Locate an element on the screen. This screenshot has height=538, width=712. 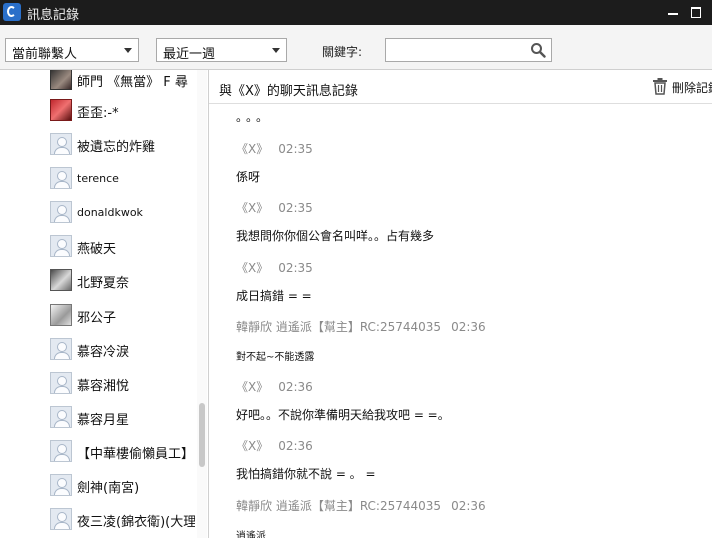
scrollbar-thumb is located at coordinates (202, 435).